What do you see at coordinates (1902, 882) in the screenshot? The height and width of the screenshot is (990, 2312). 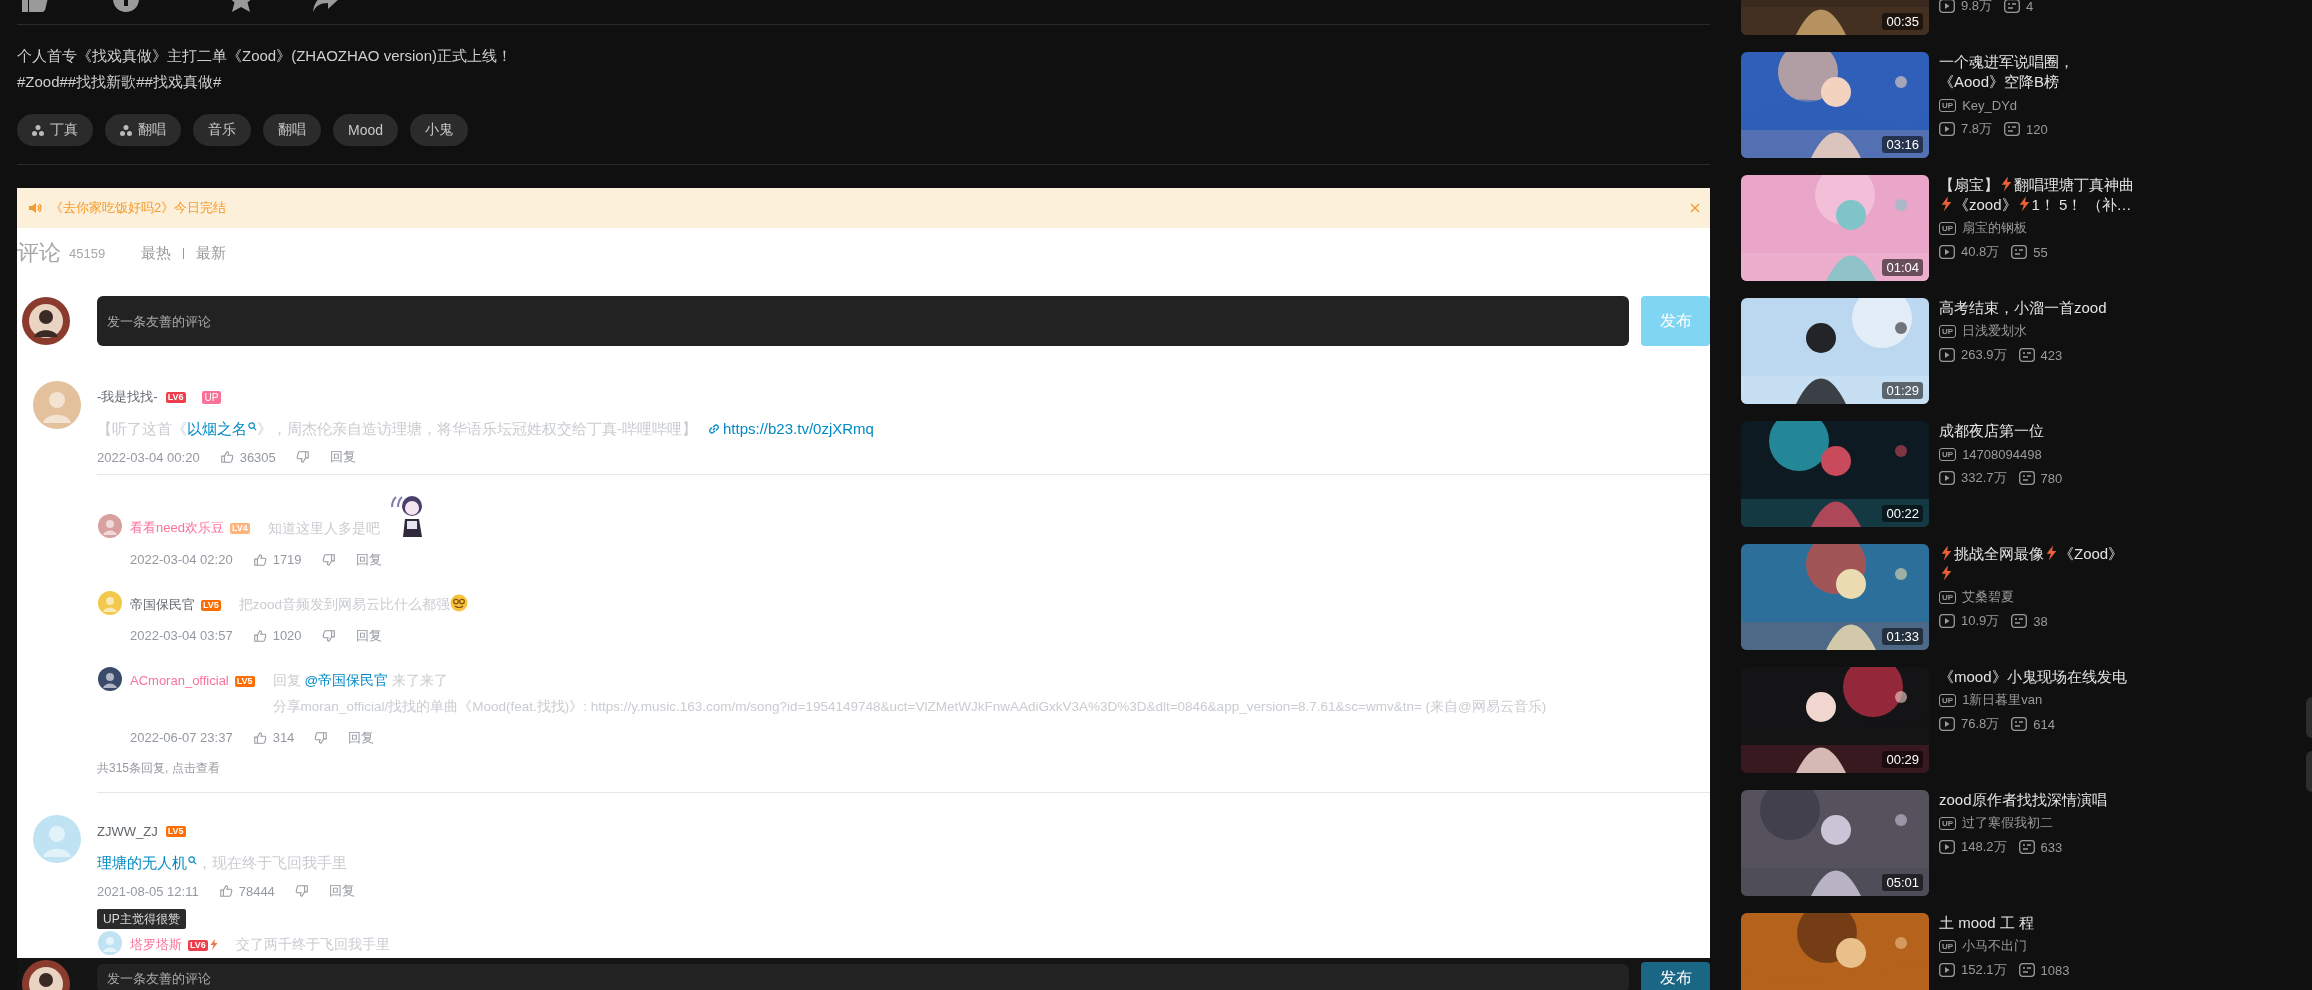 I see `video-duration: 05:01` at bounding box center [1902, 882].